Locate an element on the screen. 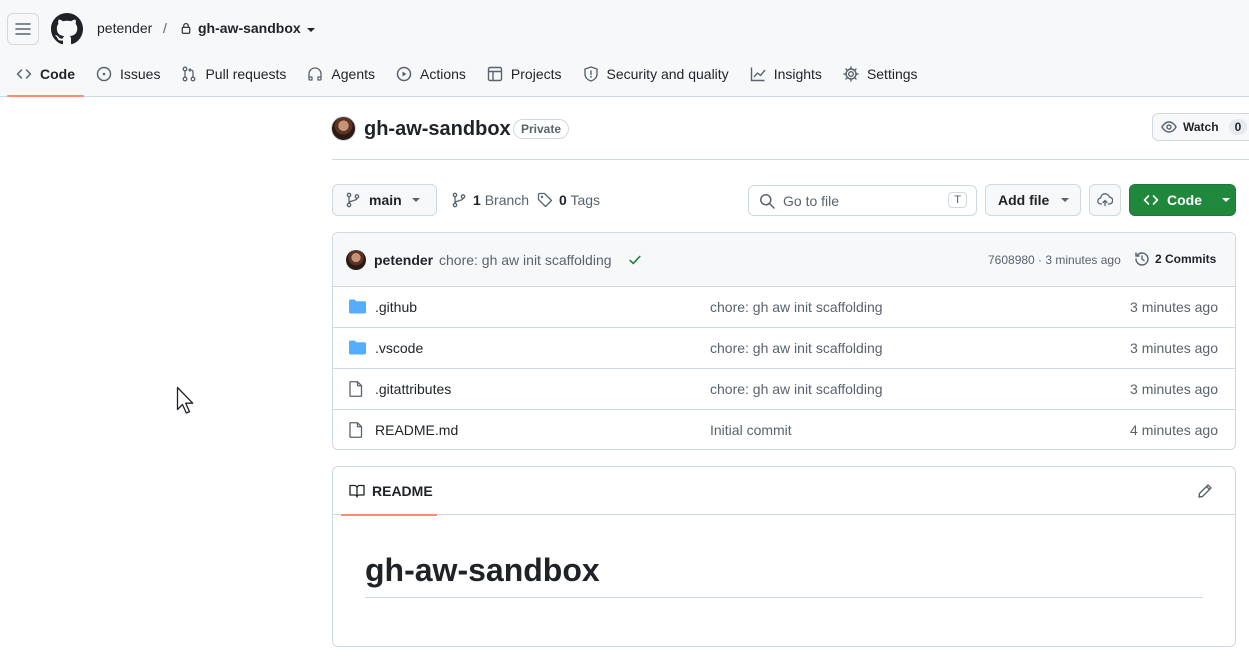 Image resolution: width=1249 pixels, height=661 pixels. commits-count-label: 2 Commits is located at coordinates (1186, 259).